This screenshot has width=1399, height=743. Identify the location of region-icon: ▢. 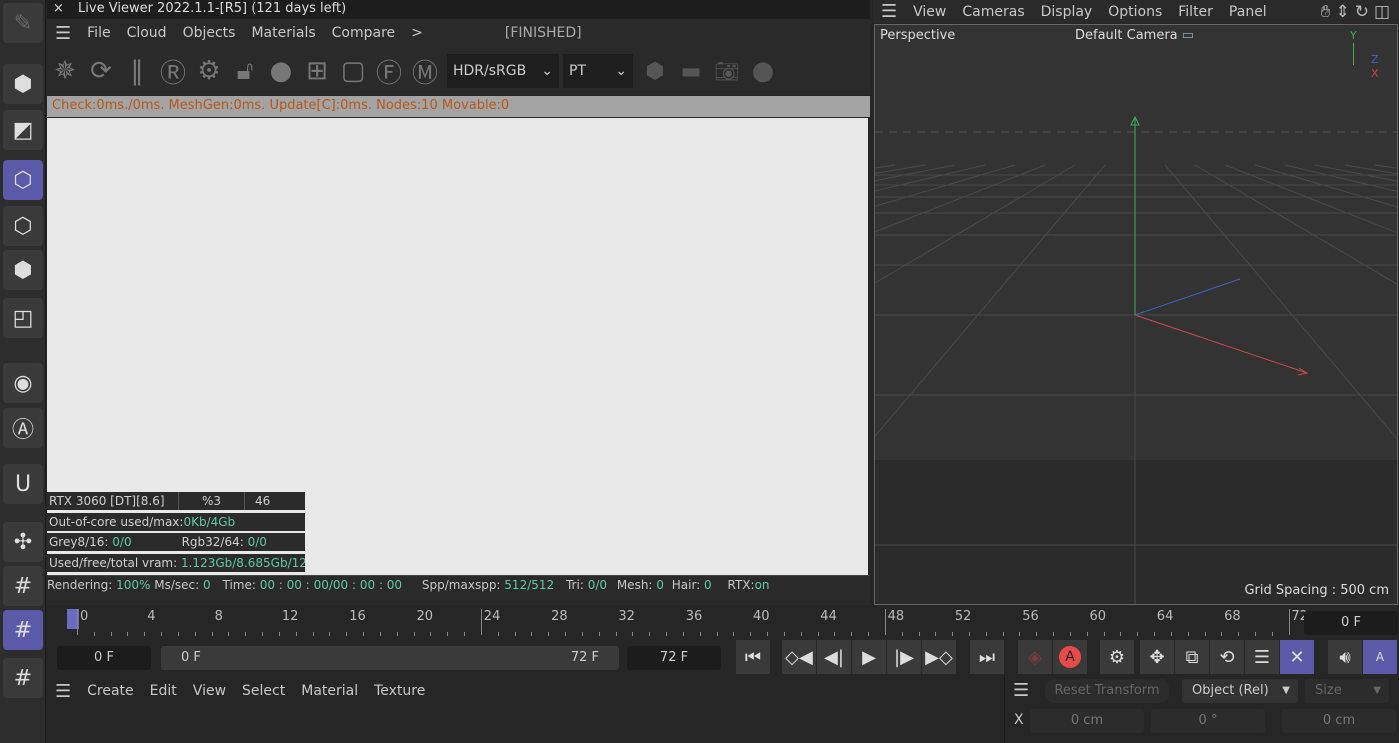
(353, 71).